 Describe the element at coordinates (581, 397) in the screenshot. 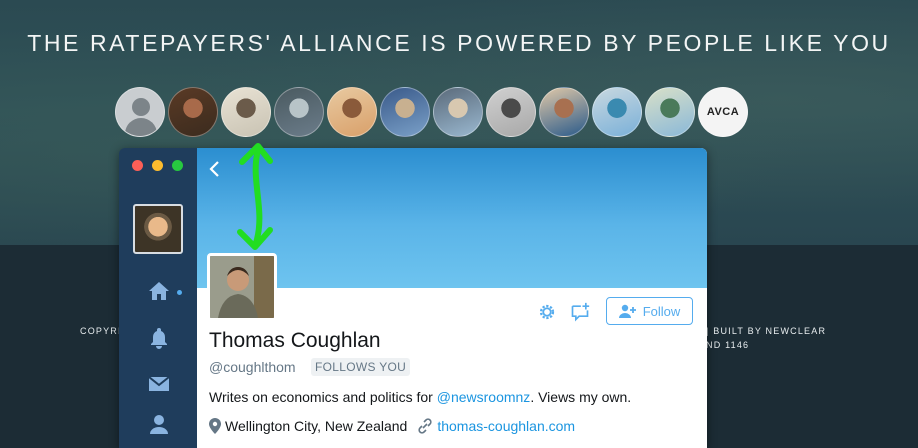

I see `bio-text-suffix: . Views my own.` at that location.